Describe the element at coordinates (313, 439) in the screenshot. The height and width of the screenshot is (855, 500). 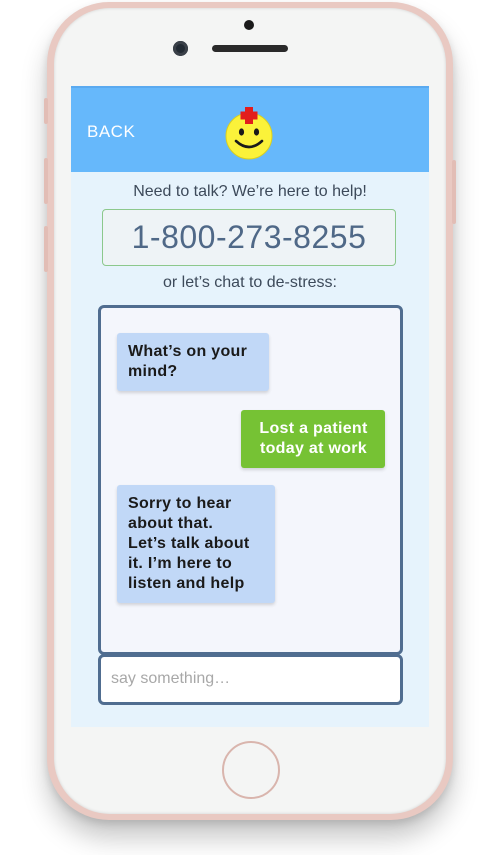
I see `user-message: Lost a patient today at work` at that location.